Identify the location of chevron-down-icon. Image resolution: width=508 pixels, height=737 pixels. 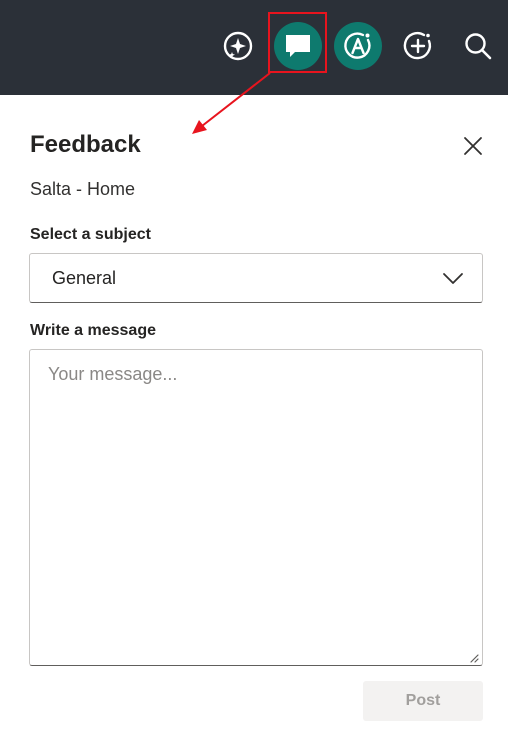
(453, 278).